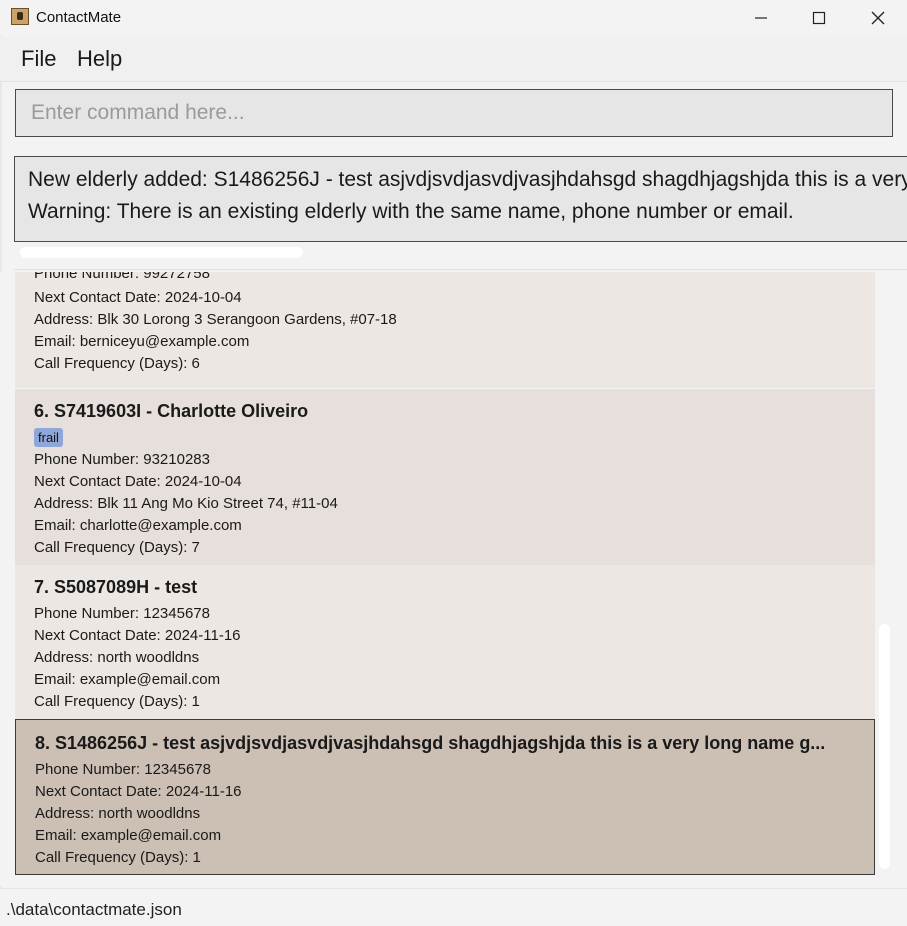 This screenshot has height=926, width=907. What do you see at coordinates (38, 59) in the screenshot?
I see `menu-file: File` at bounding box center [38, 59].